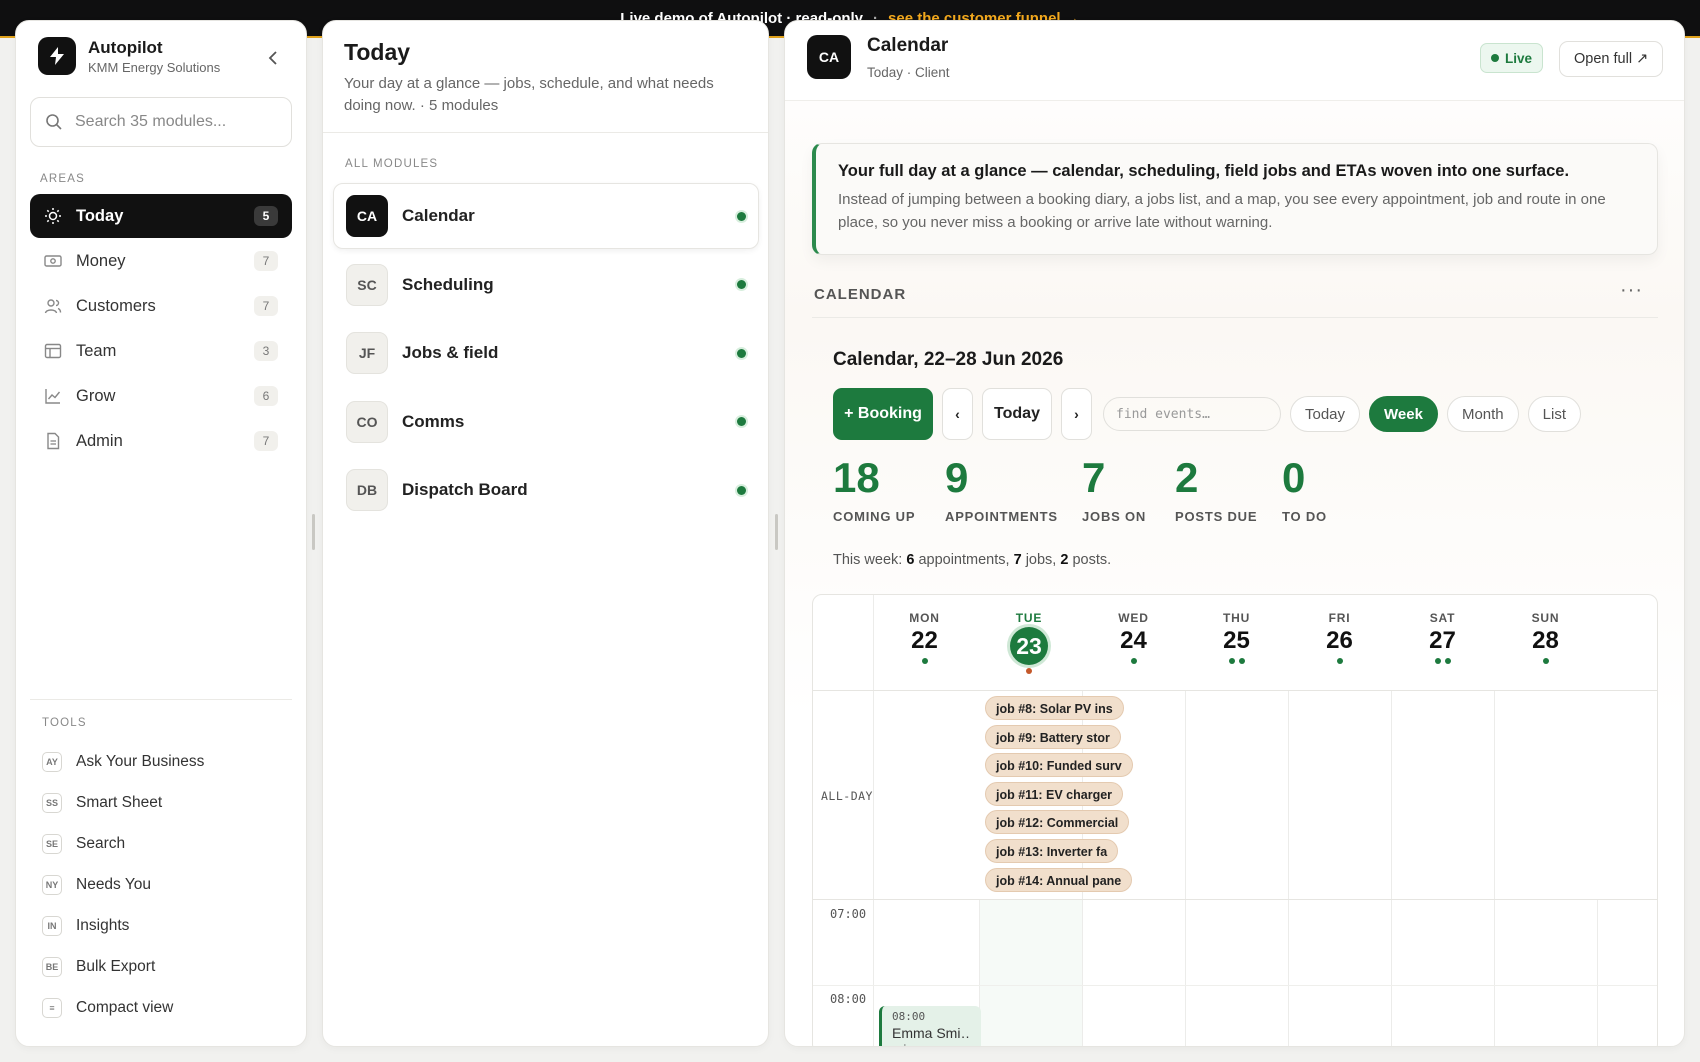  What do you see at coordinates (1403, 414) in the screenshot?
I see `view-week-button: Week` at bounding box center [1403, 414].